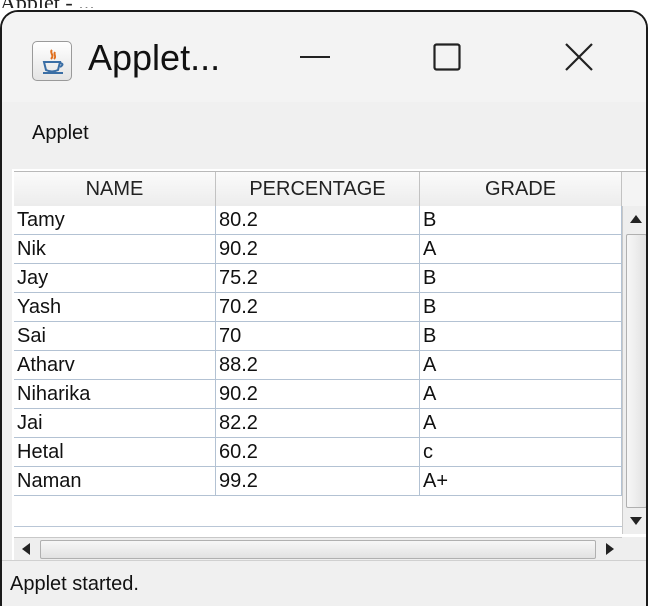  I want to click on horizontal-scrollbar, so click(318, 549).